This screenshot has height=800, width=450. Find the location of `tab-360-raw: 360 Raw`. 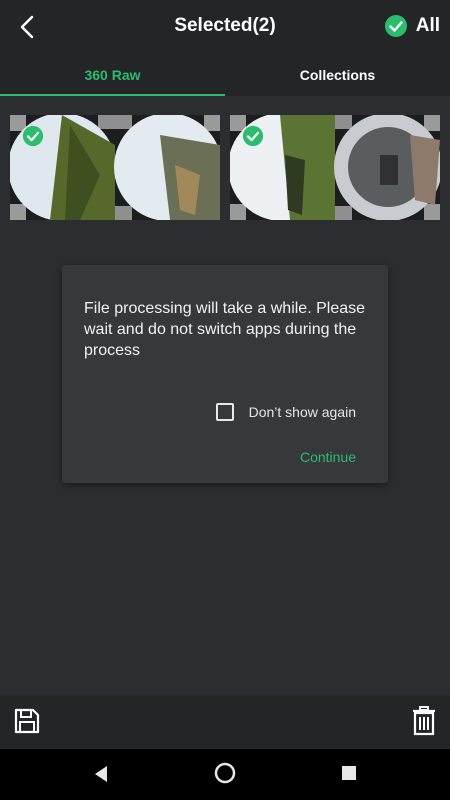

tab-360-raw: 360 Raw is located at coordinates (112, 75).